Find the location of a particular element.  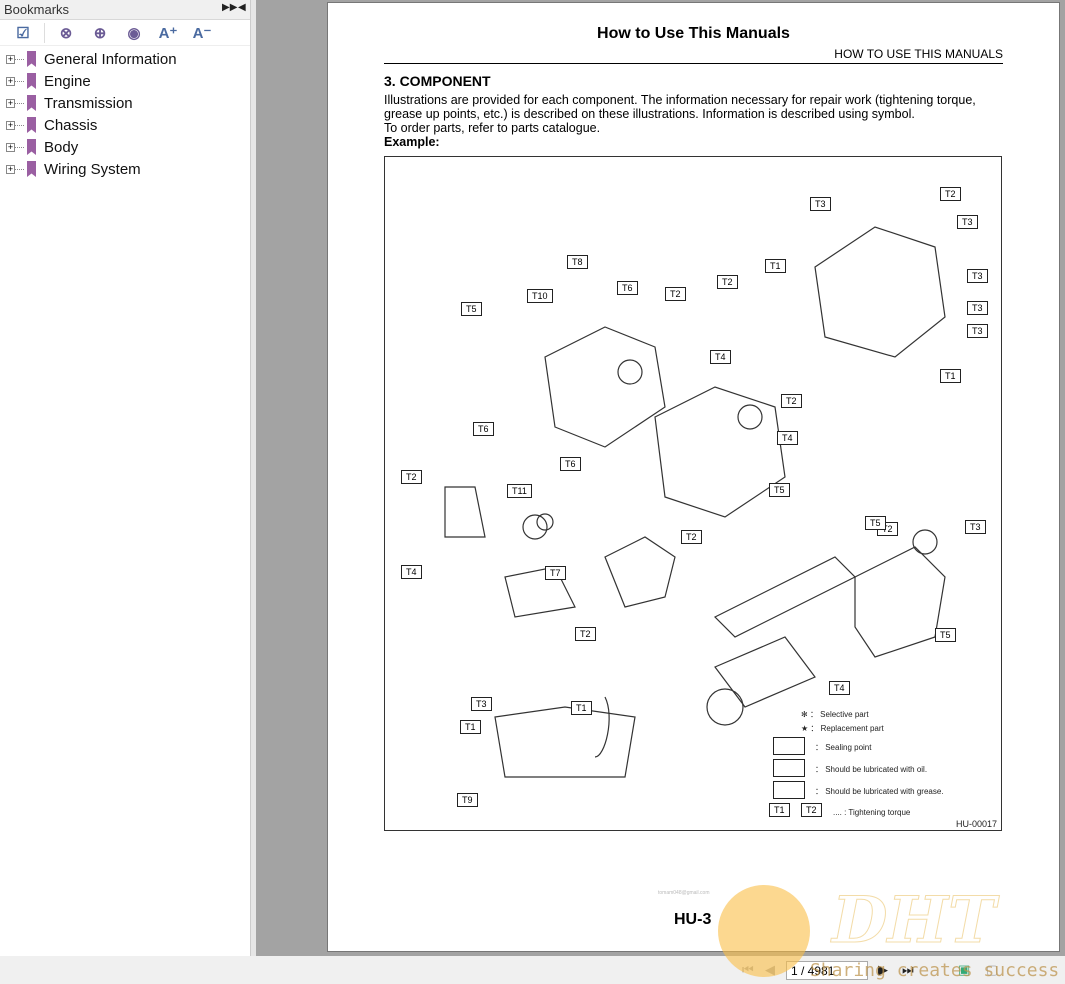

bookmarks-toolbar: ☑ ⊗ ⊕ ◉ A⁺ A⁻ is located at coordinates (125, 33).